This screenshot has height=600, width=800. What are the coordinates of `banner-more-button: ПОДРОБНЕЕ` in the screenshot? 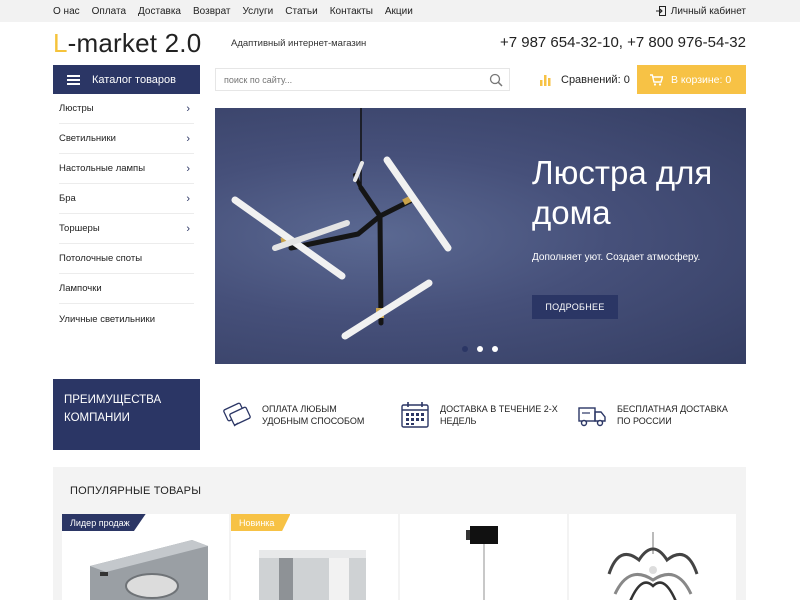 It's located at (575, 307).